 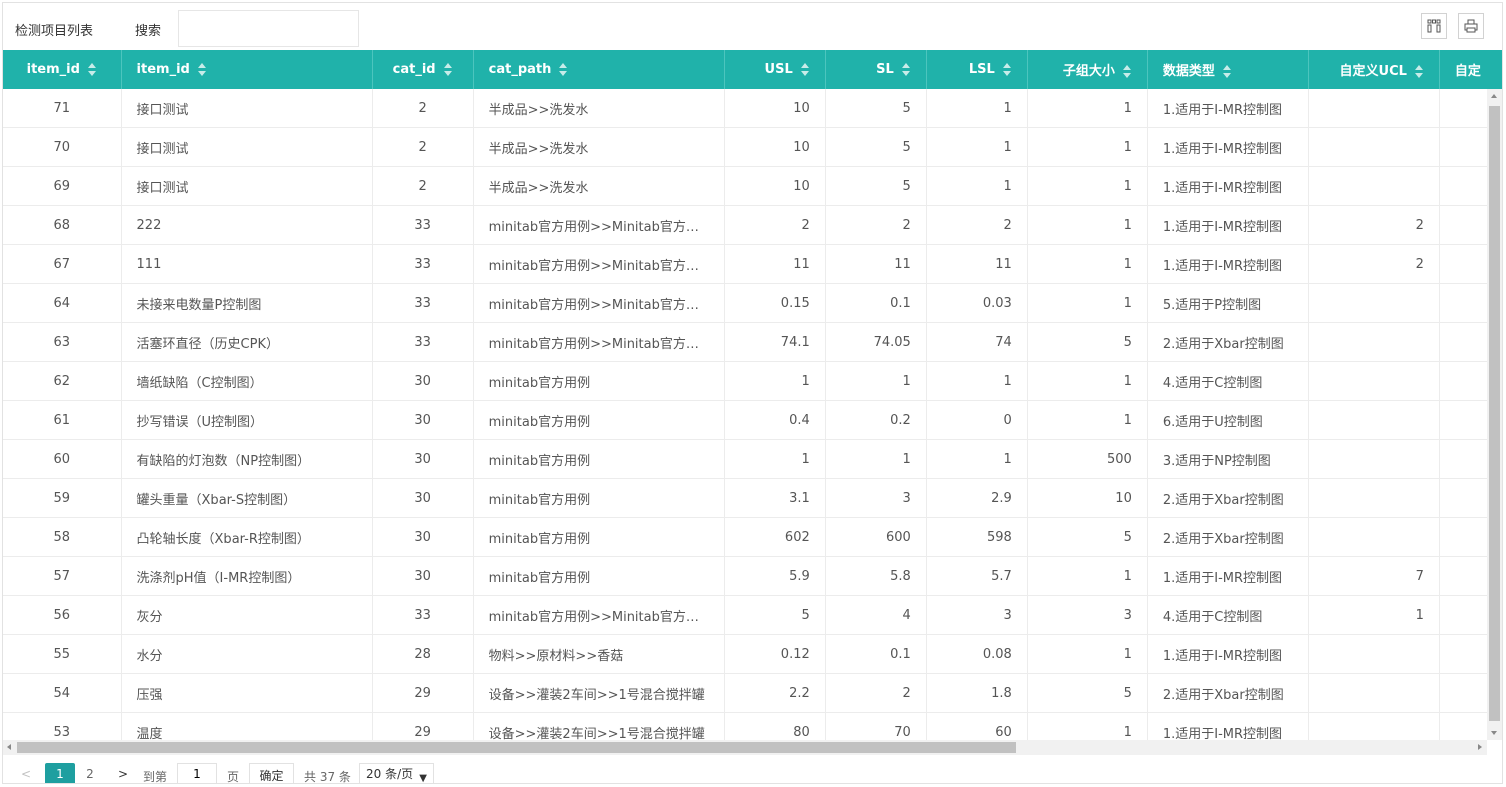 I want to click on cell-cat-path: 半成品>>洗发水, so click(x=599, y=147).